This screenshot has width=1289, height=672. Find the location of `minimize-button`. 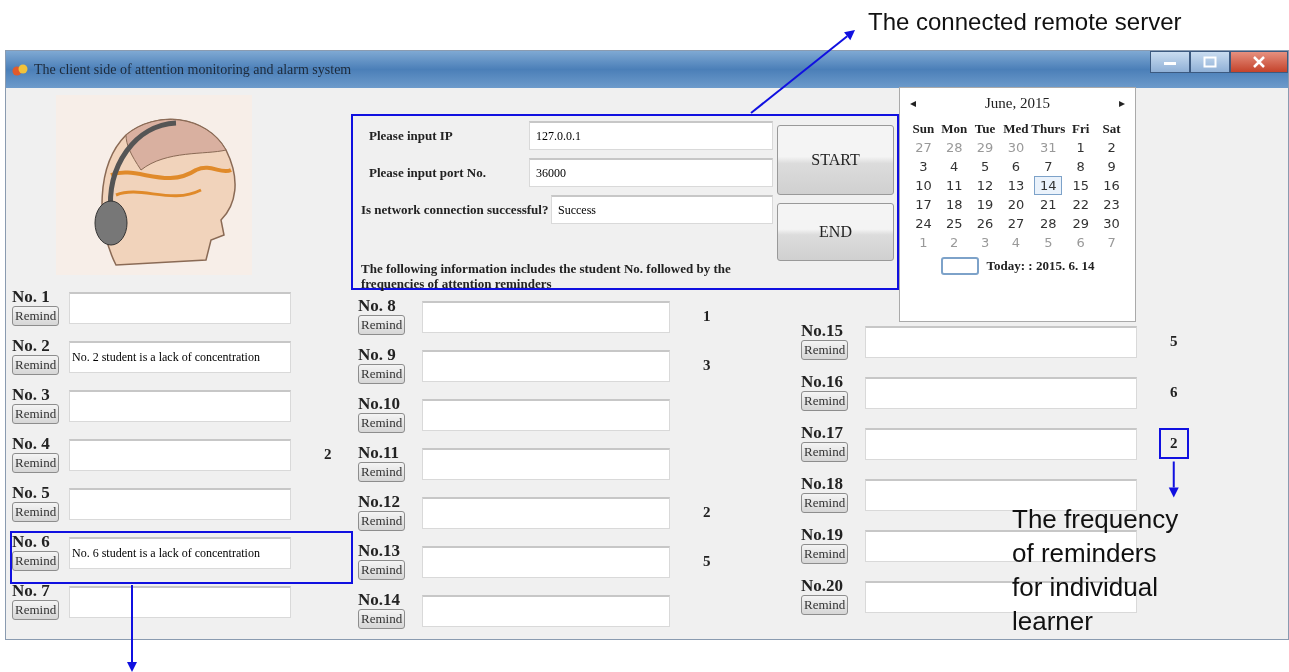

minimize-button is located at coordinates (1170, 62).